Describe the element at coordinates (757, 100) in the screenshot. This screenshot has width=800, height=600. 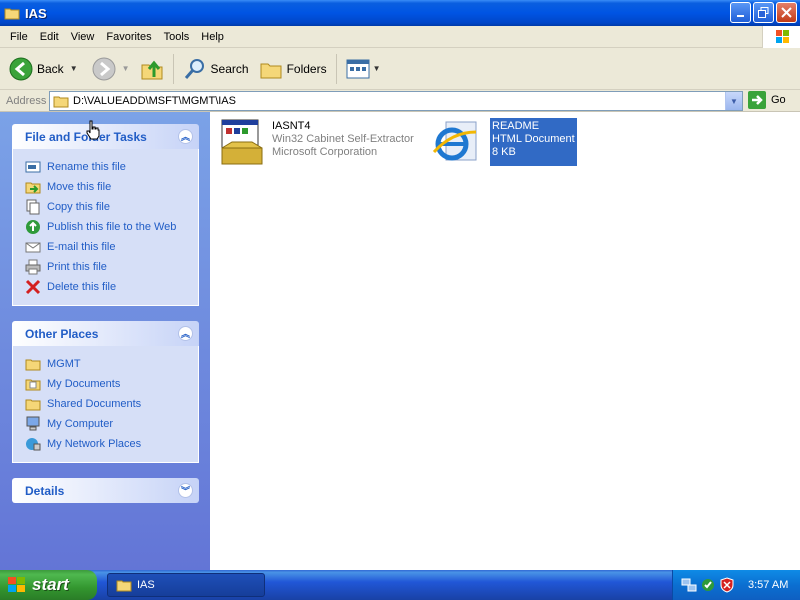
I see `go-arrow-icon` at that location.